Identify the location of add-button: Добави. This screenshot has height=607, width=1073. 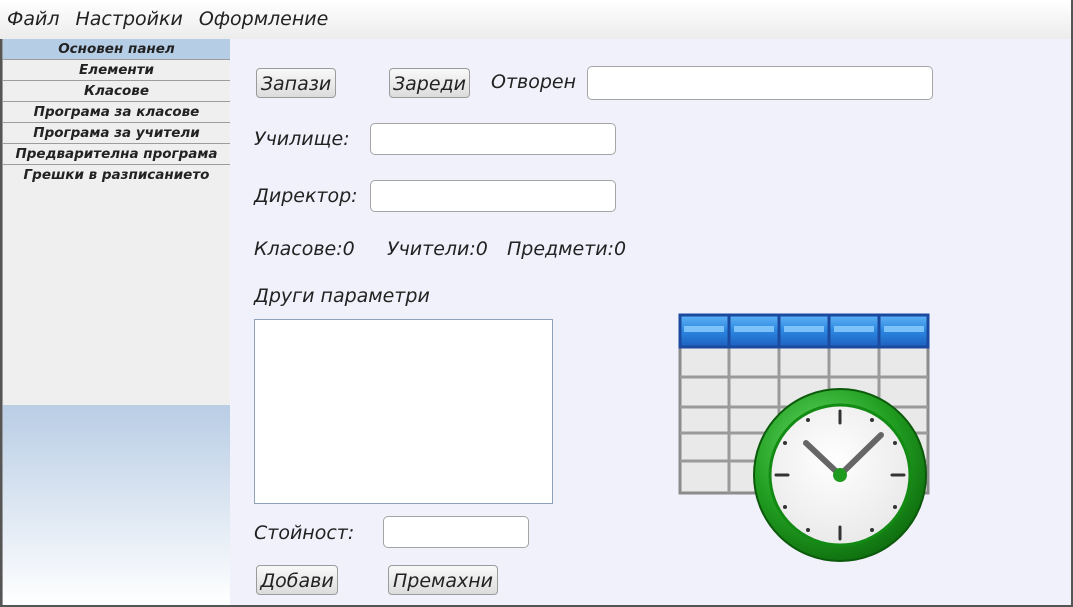
(297, 580).